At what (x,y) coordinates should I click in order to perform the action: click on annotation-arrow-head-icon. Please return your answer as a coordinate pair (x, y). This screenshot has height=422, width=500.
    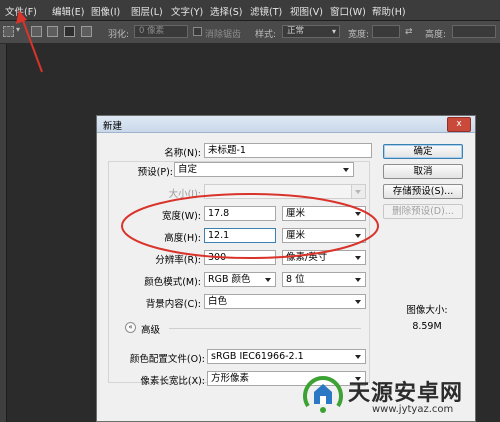
    Looking at the image, I should click on (21, 17).